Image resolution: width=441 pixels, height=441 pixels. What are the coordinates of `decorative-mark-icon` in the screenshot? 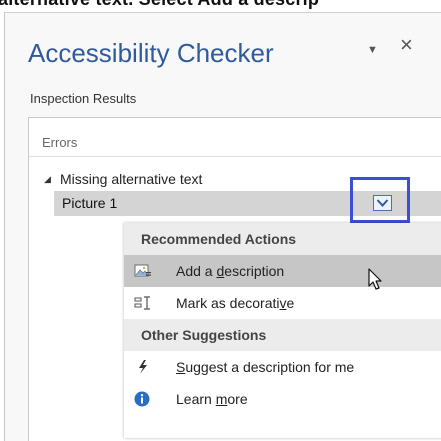 It's located at (142, 303).